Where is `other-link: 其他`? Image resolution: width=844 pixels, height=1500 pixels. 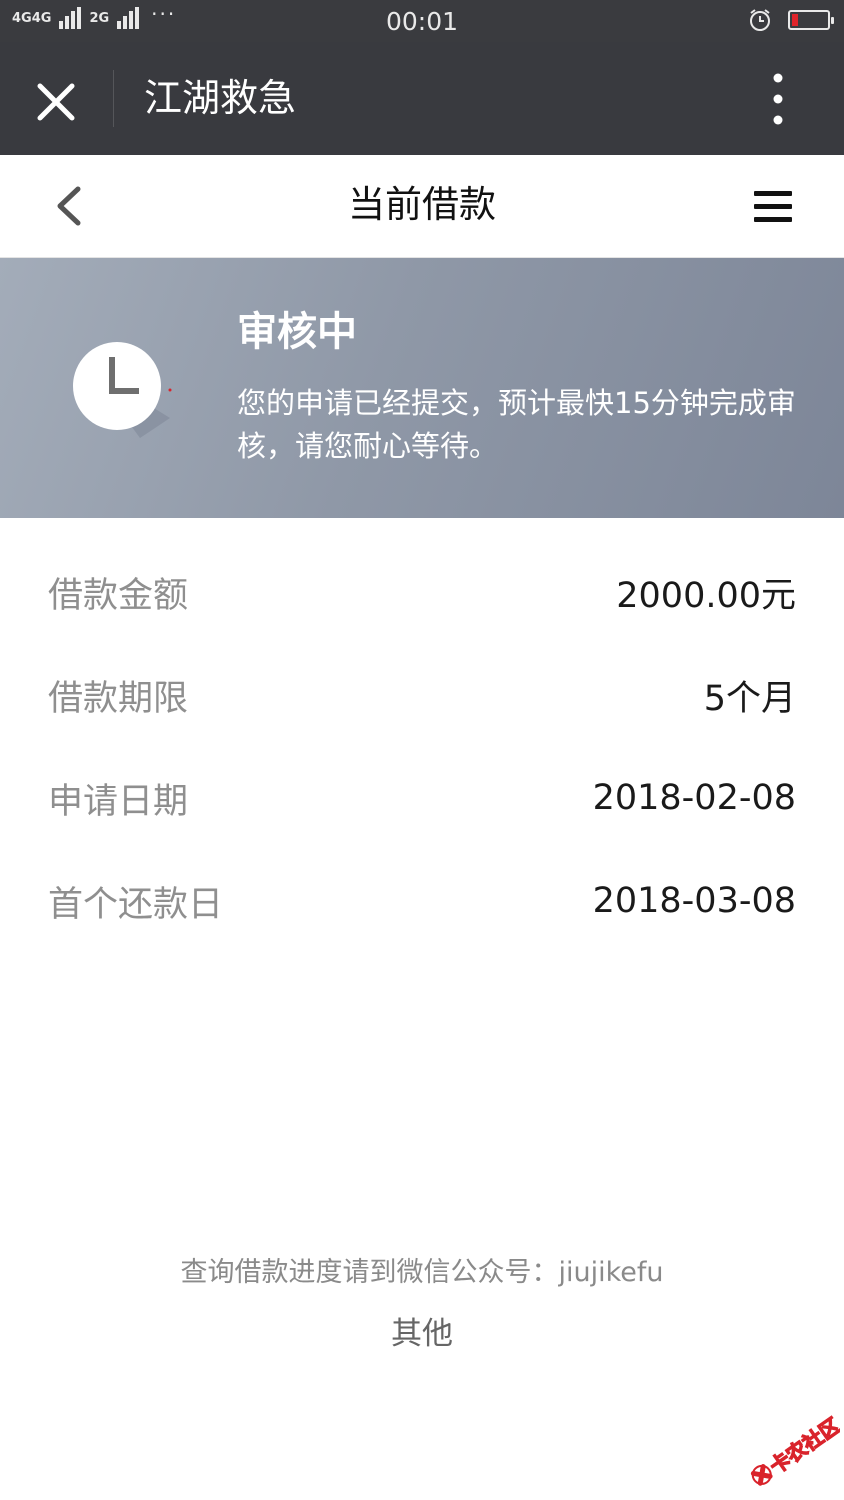
other-link: 其他 is located at coordinates (422, 1334).